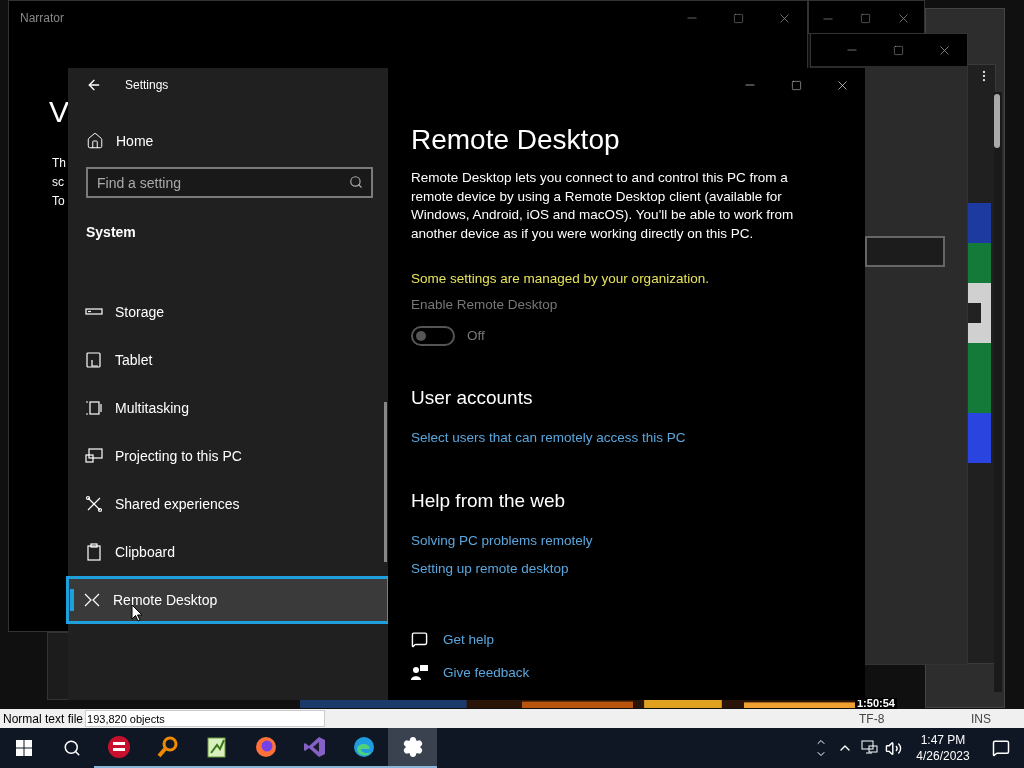  What do you see at coordinates (870, 748) in the screenshot?
I see `network-icon` at bounding box center [870, 748].